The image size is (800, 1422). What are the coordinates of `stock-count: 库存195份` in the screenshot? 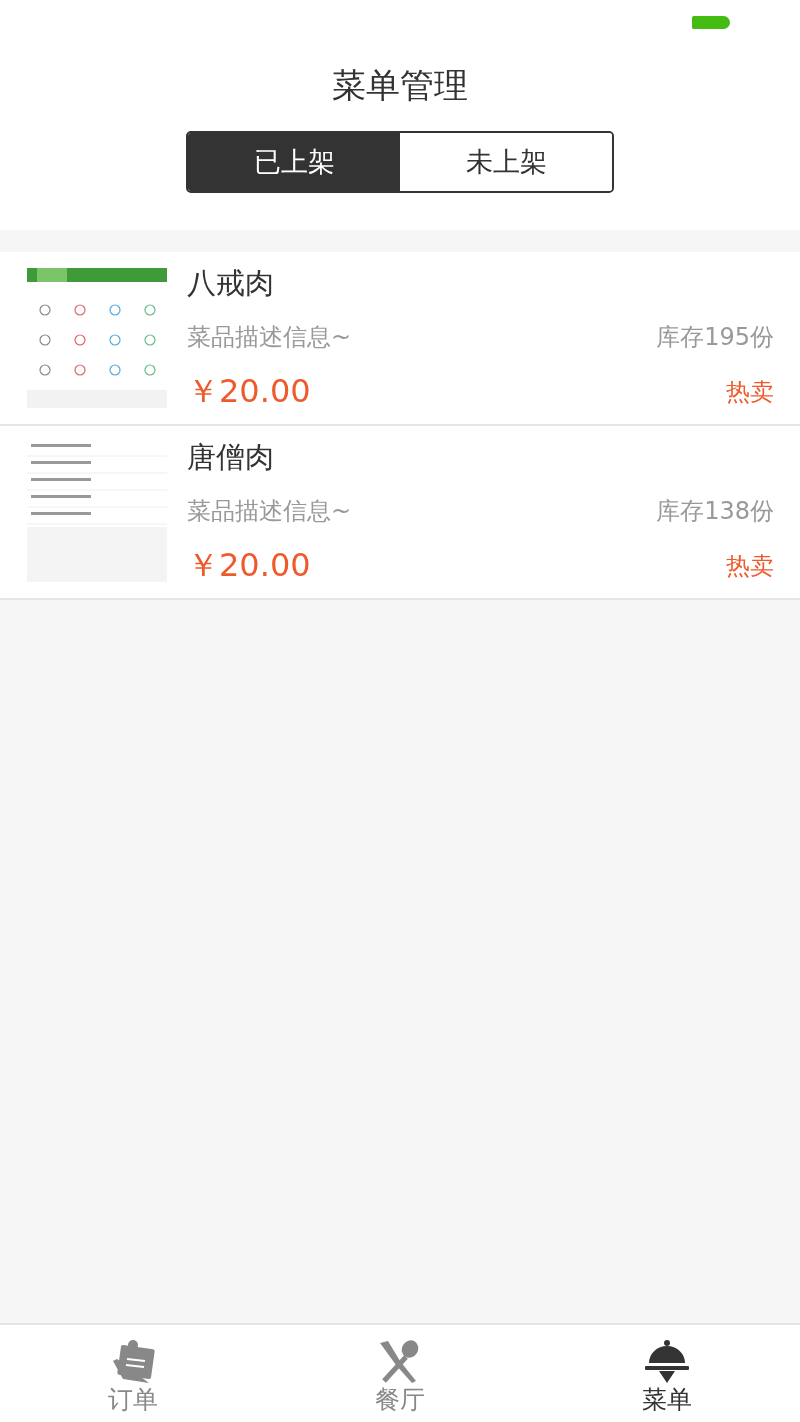 It's located at (715, 337).